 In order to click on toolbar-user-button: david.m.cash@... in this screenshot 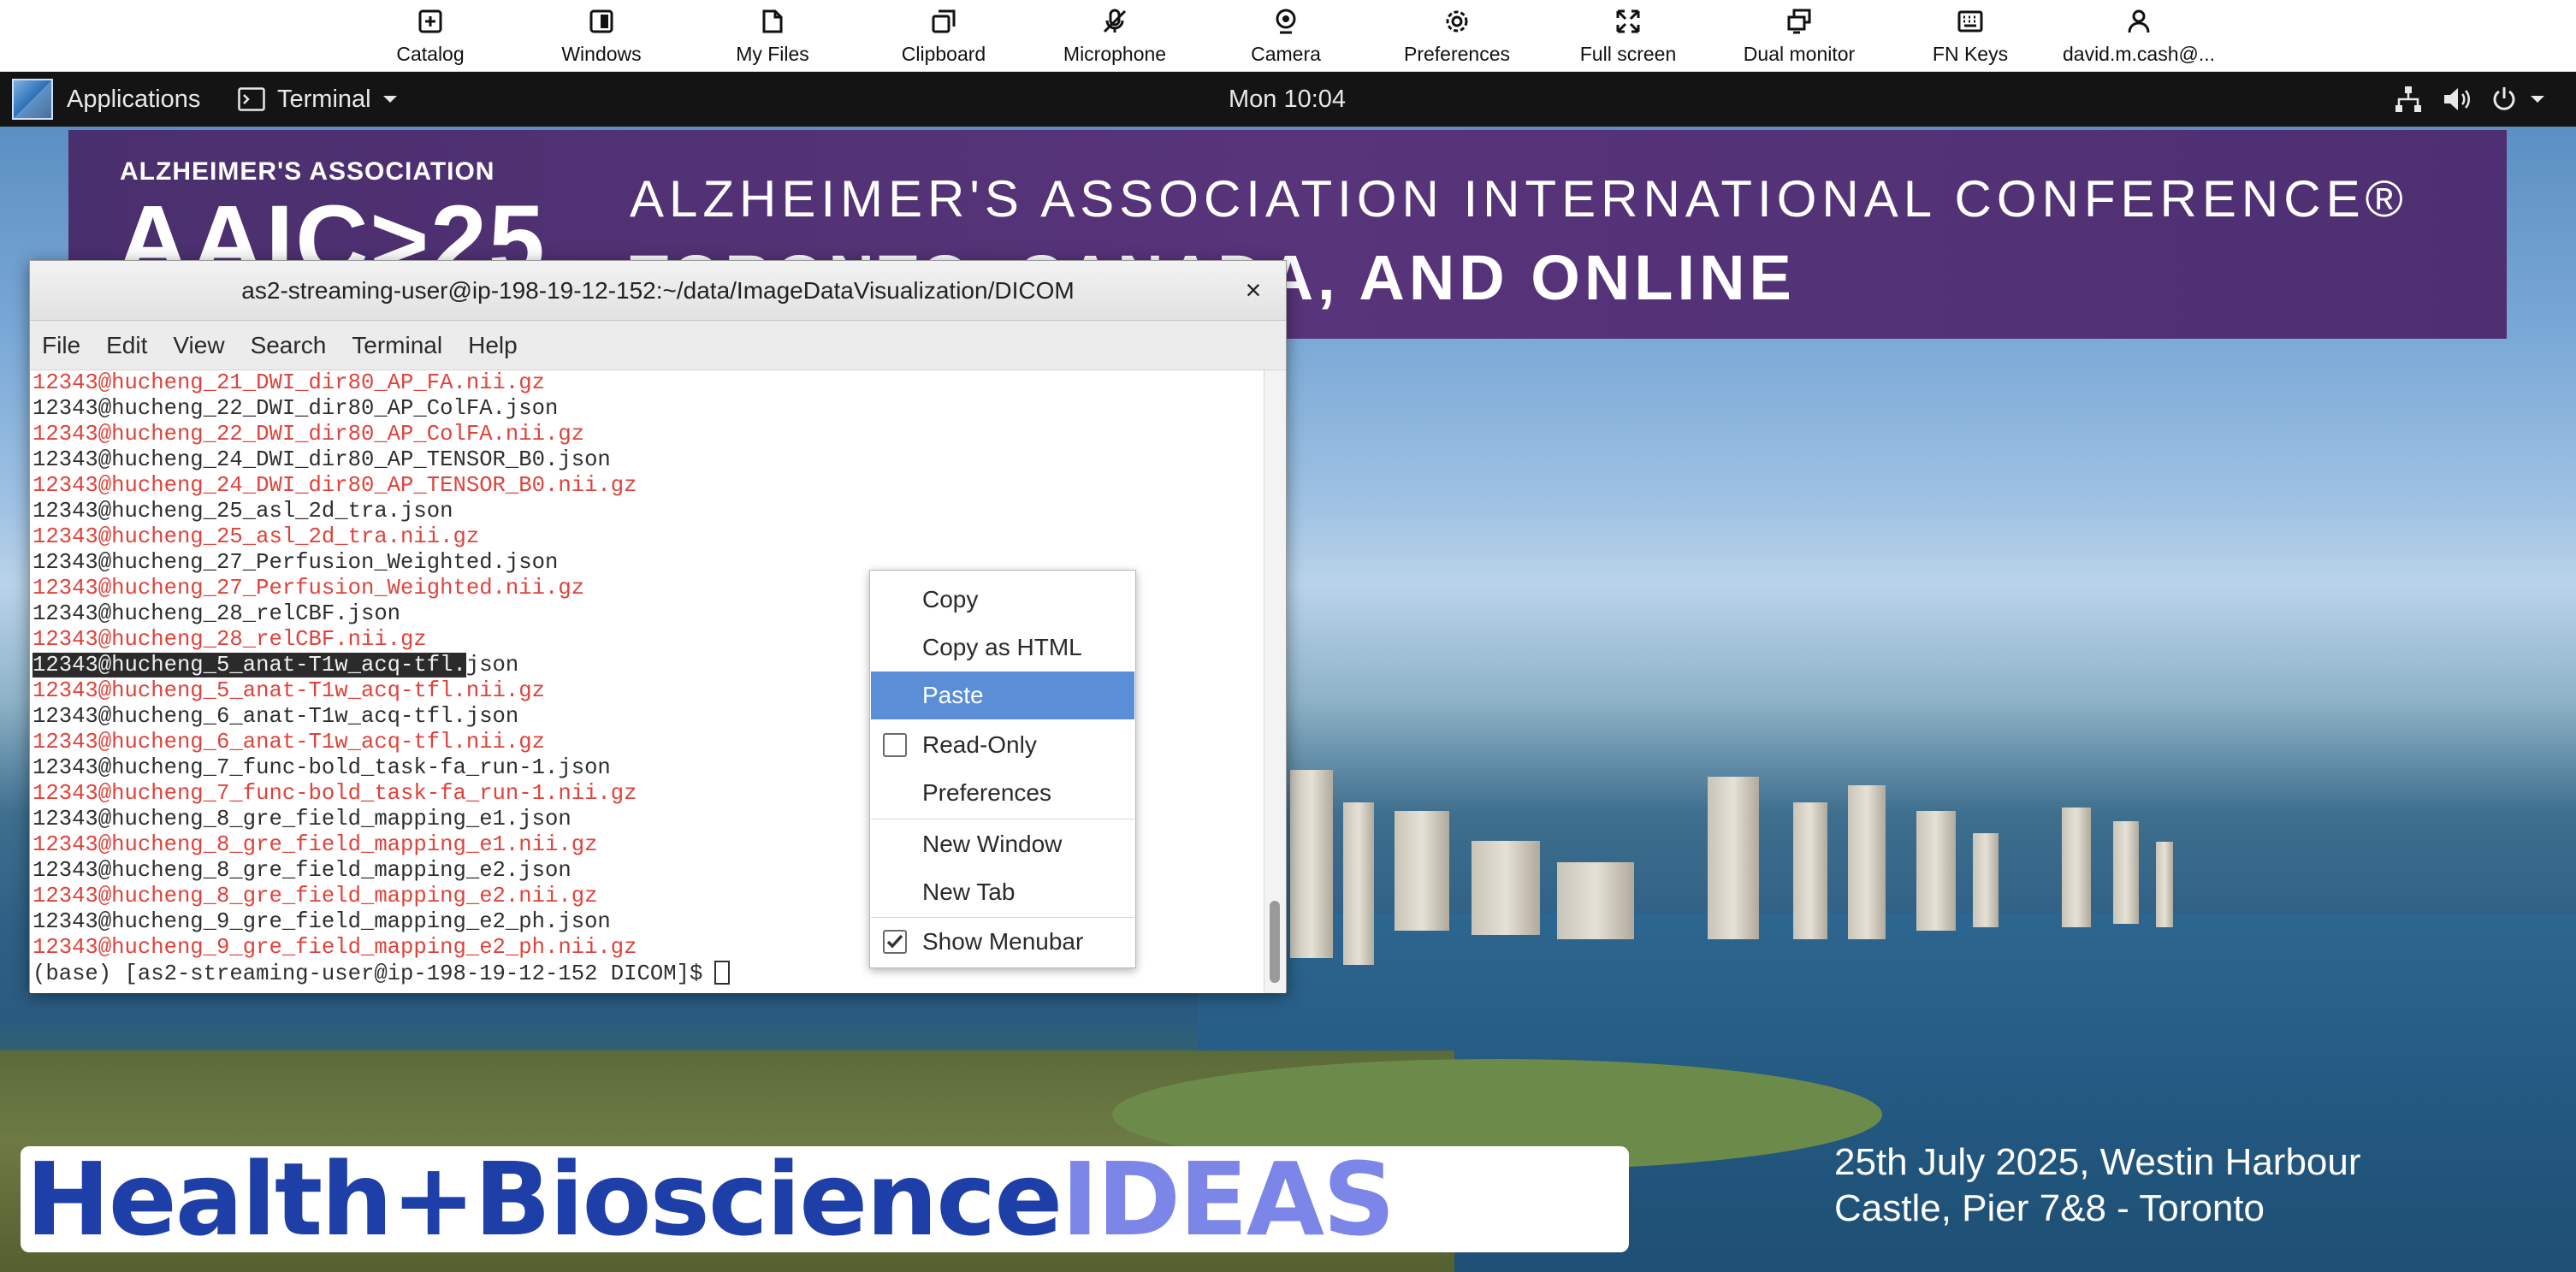, I will do `click(2138, 36)`.